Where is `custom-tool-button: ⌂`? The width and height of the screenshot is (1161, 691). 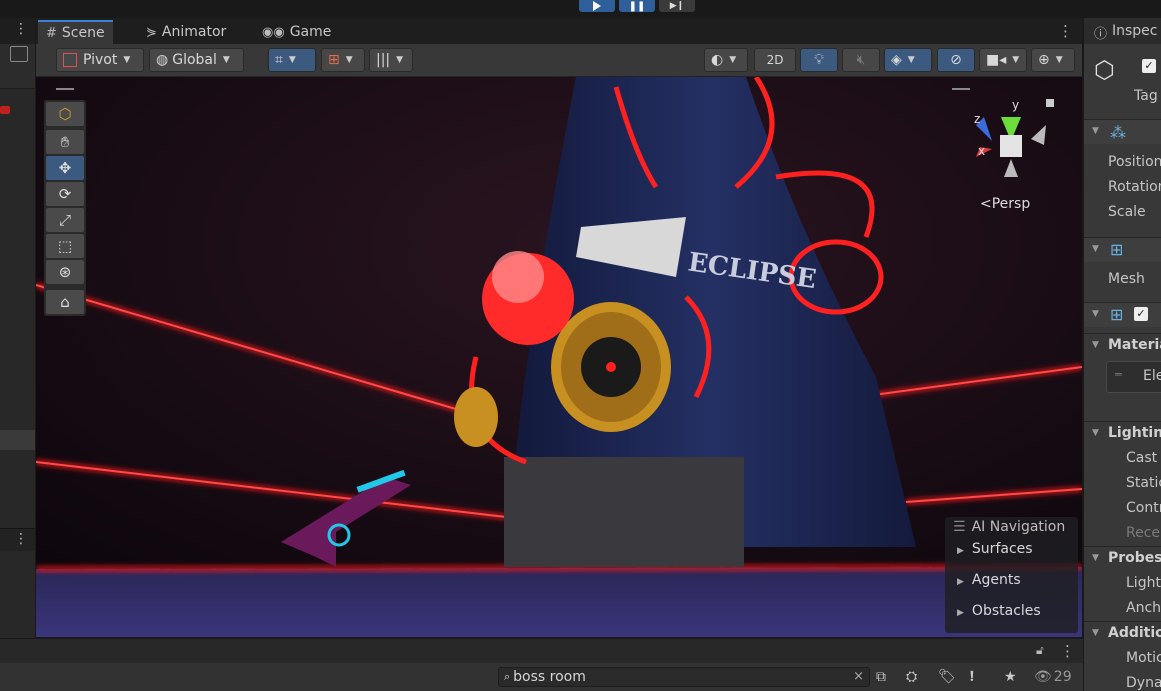 custom-tool-button: ⌂ is located at coordinates (65, 302).